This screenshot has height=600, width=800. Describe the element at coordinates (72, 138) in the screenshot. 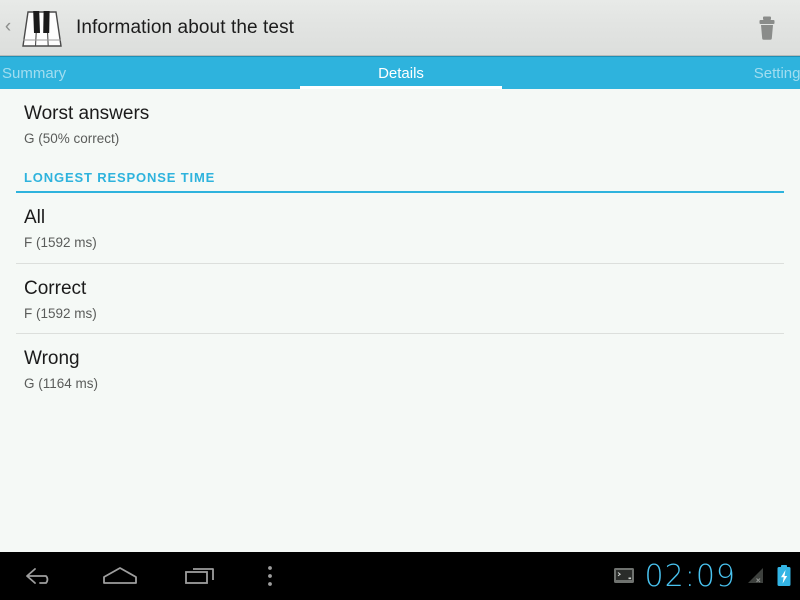

I see `worst-answers-value: G (50% correct)` at that location.